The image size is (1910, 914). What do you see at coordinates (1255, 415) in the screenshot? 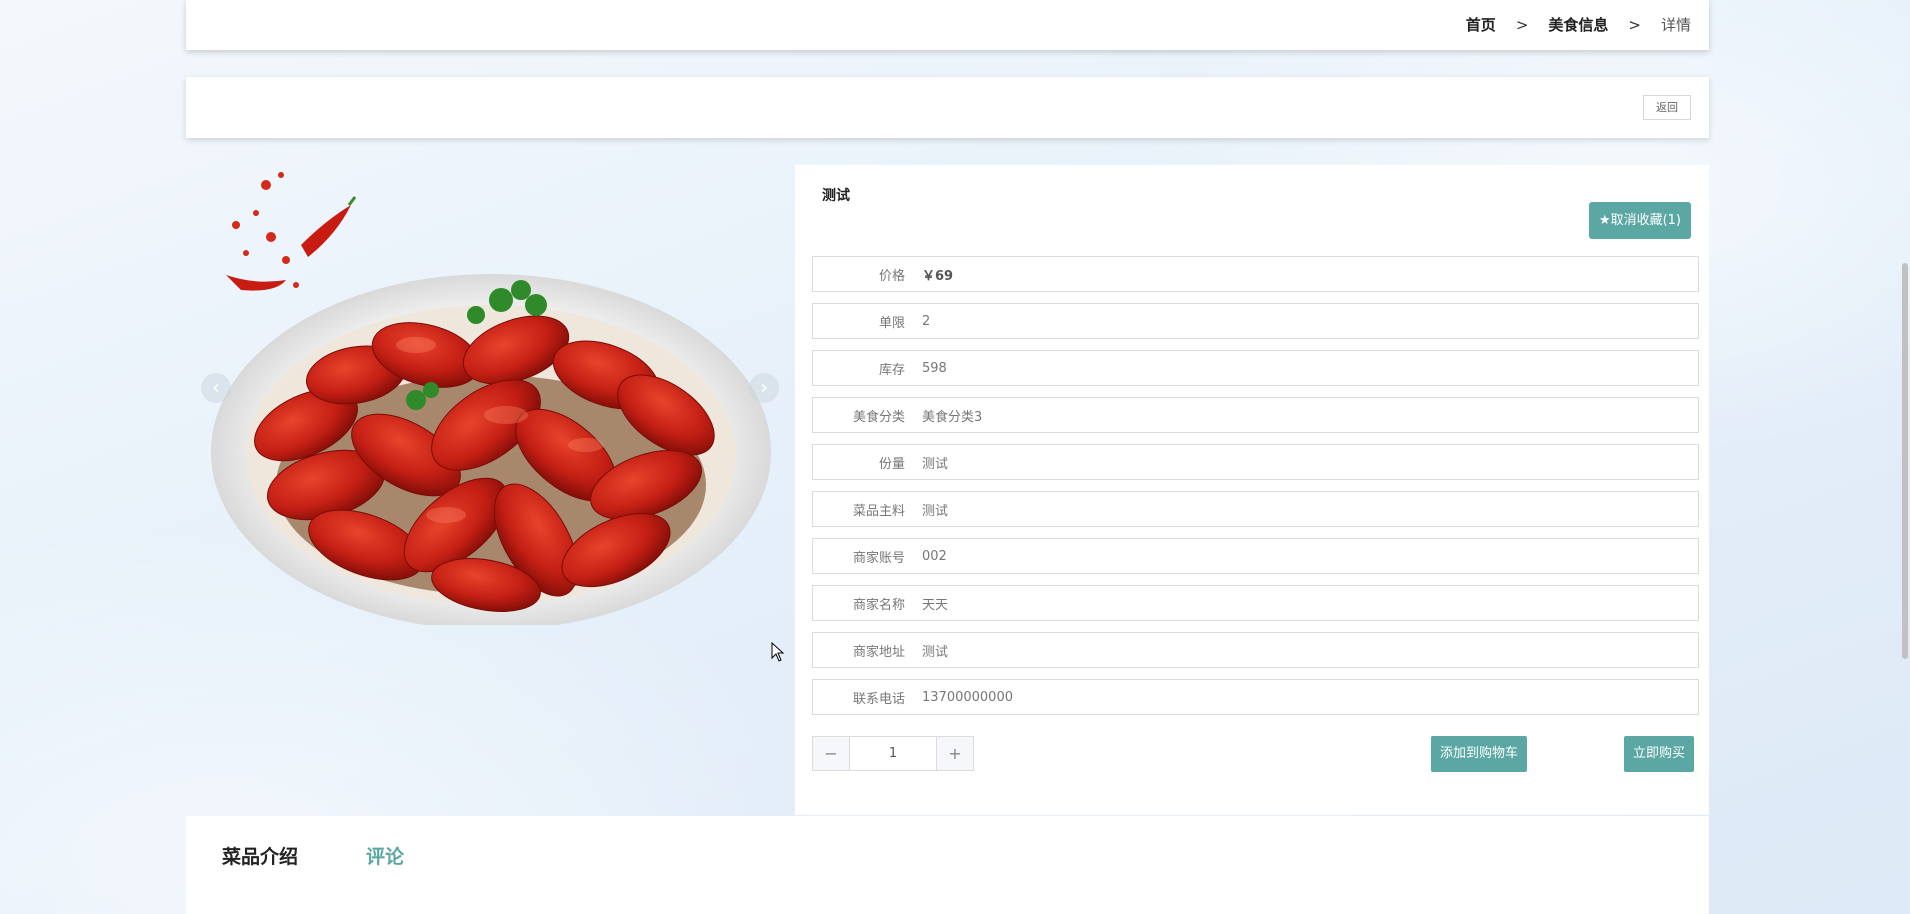
I see `field-row-category: 美食分类 美食分类3` at bounding box center [1255, 415].